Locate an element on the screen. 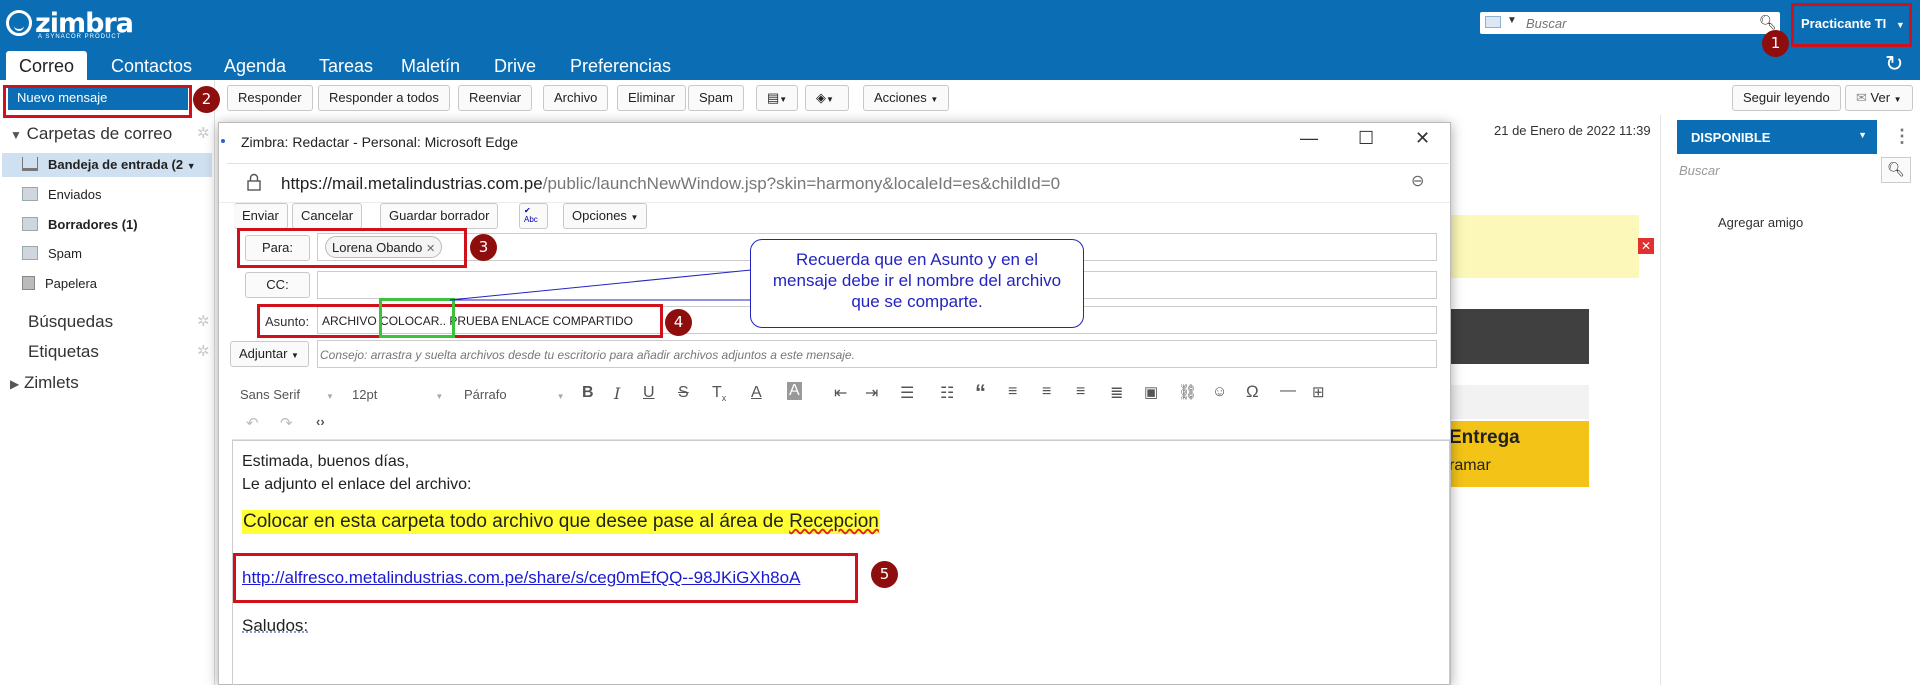  tags-section: Etiquetas is located at coordinates (63, 352).